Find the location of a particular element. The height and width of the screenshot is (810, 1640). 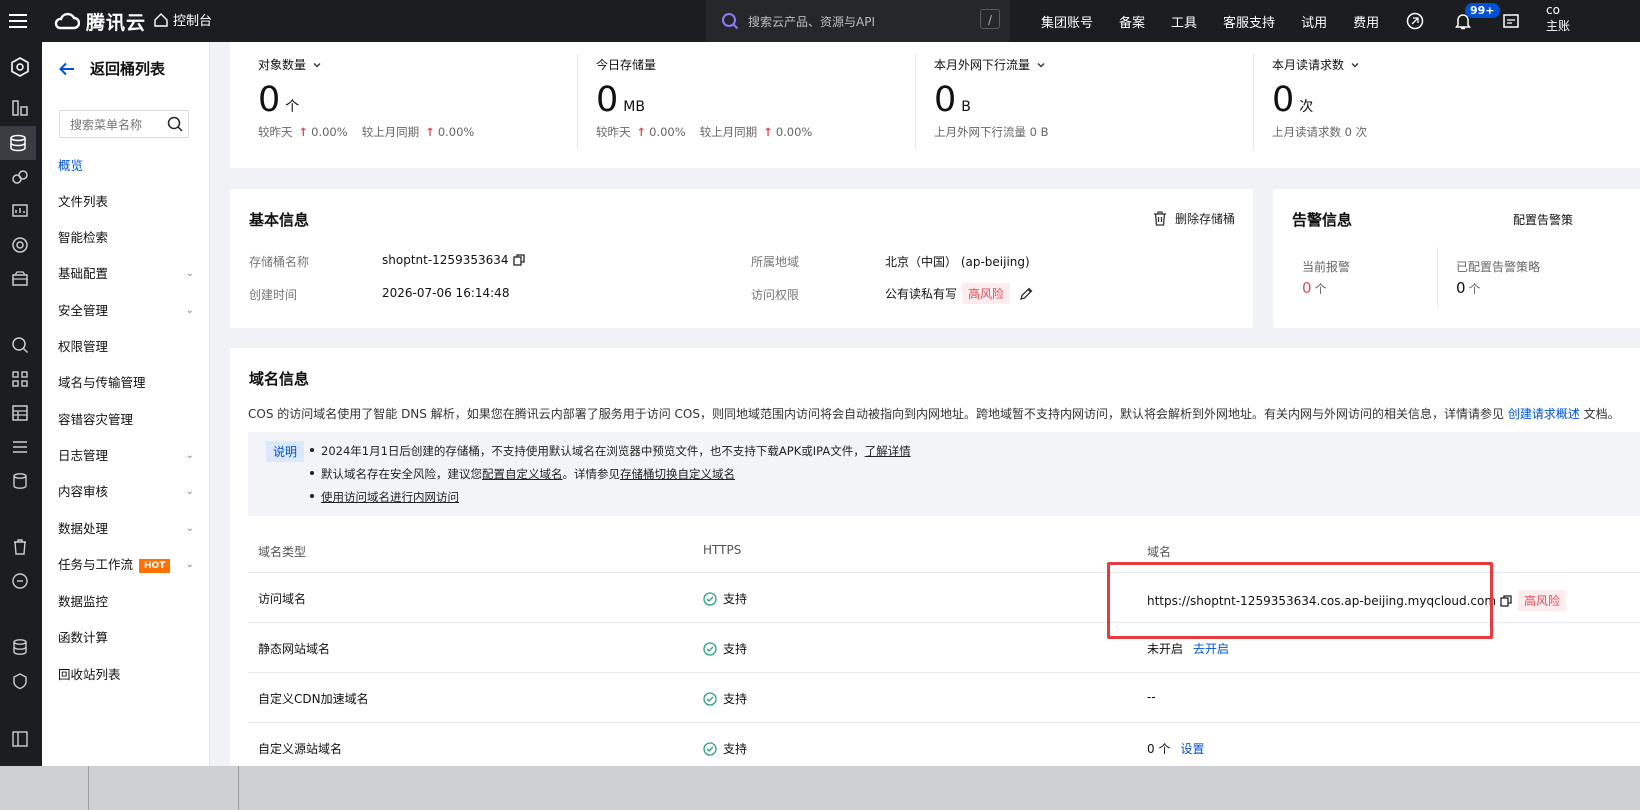

console-link: 控制台 is located at coordinates (183, 19).